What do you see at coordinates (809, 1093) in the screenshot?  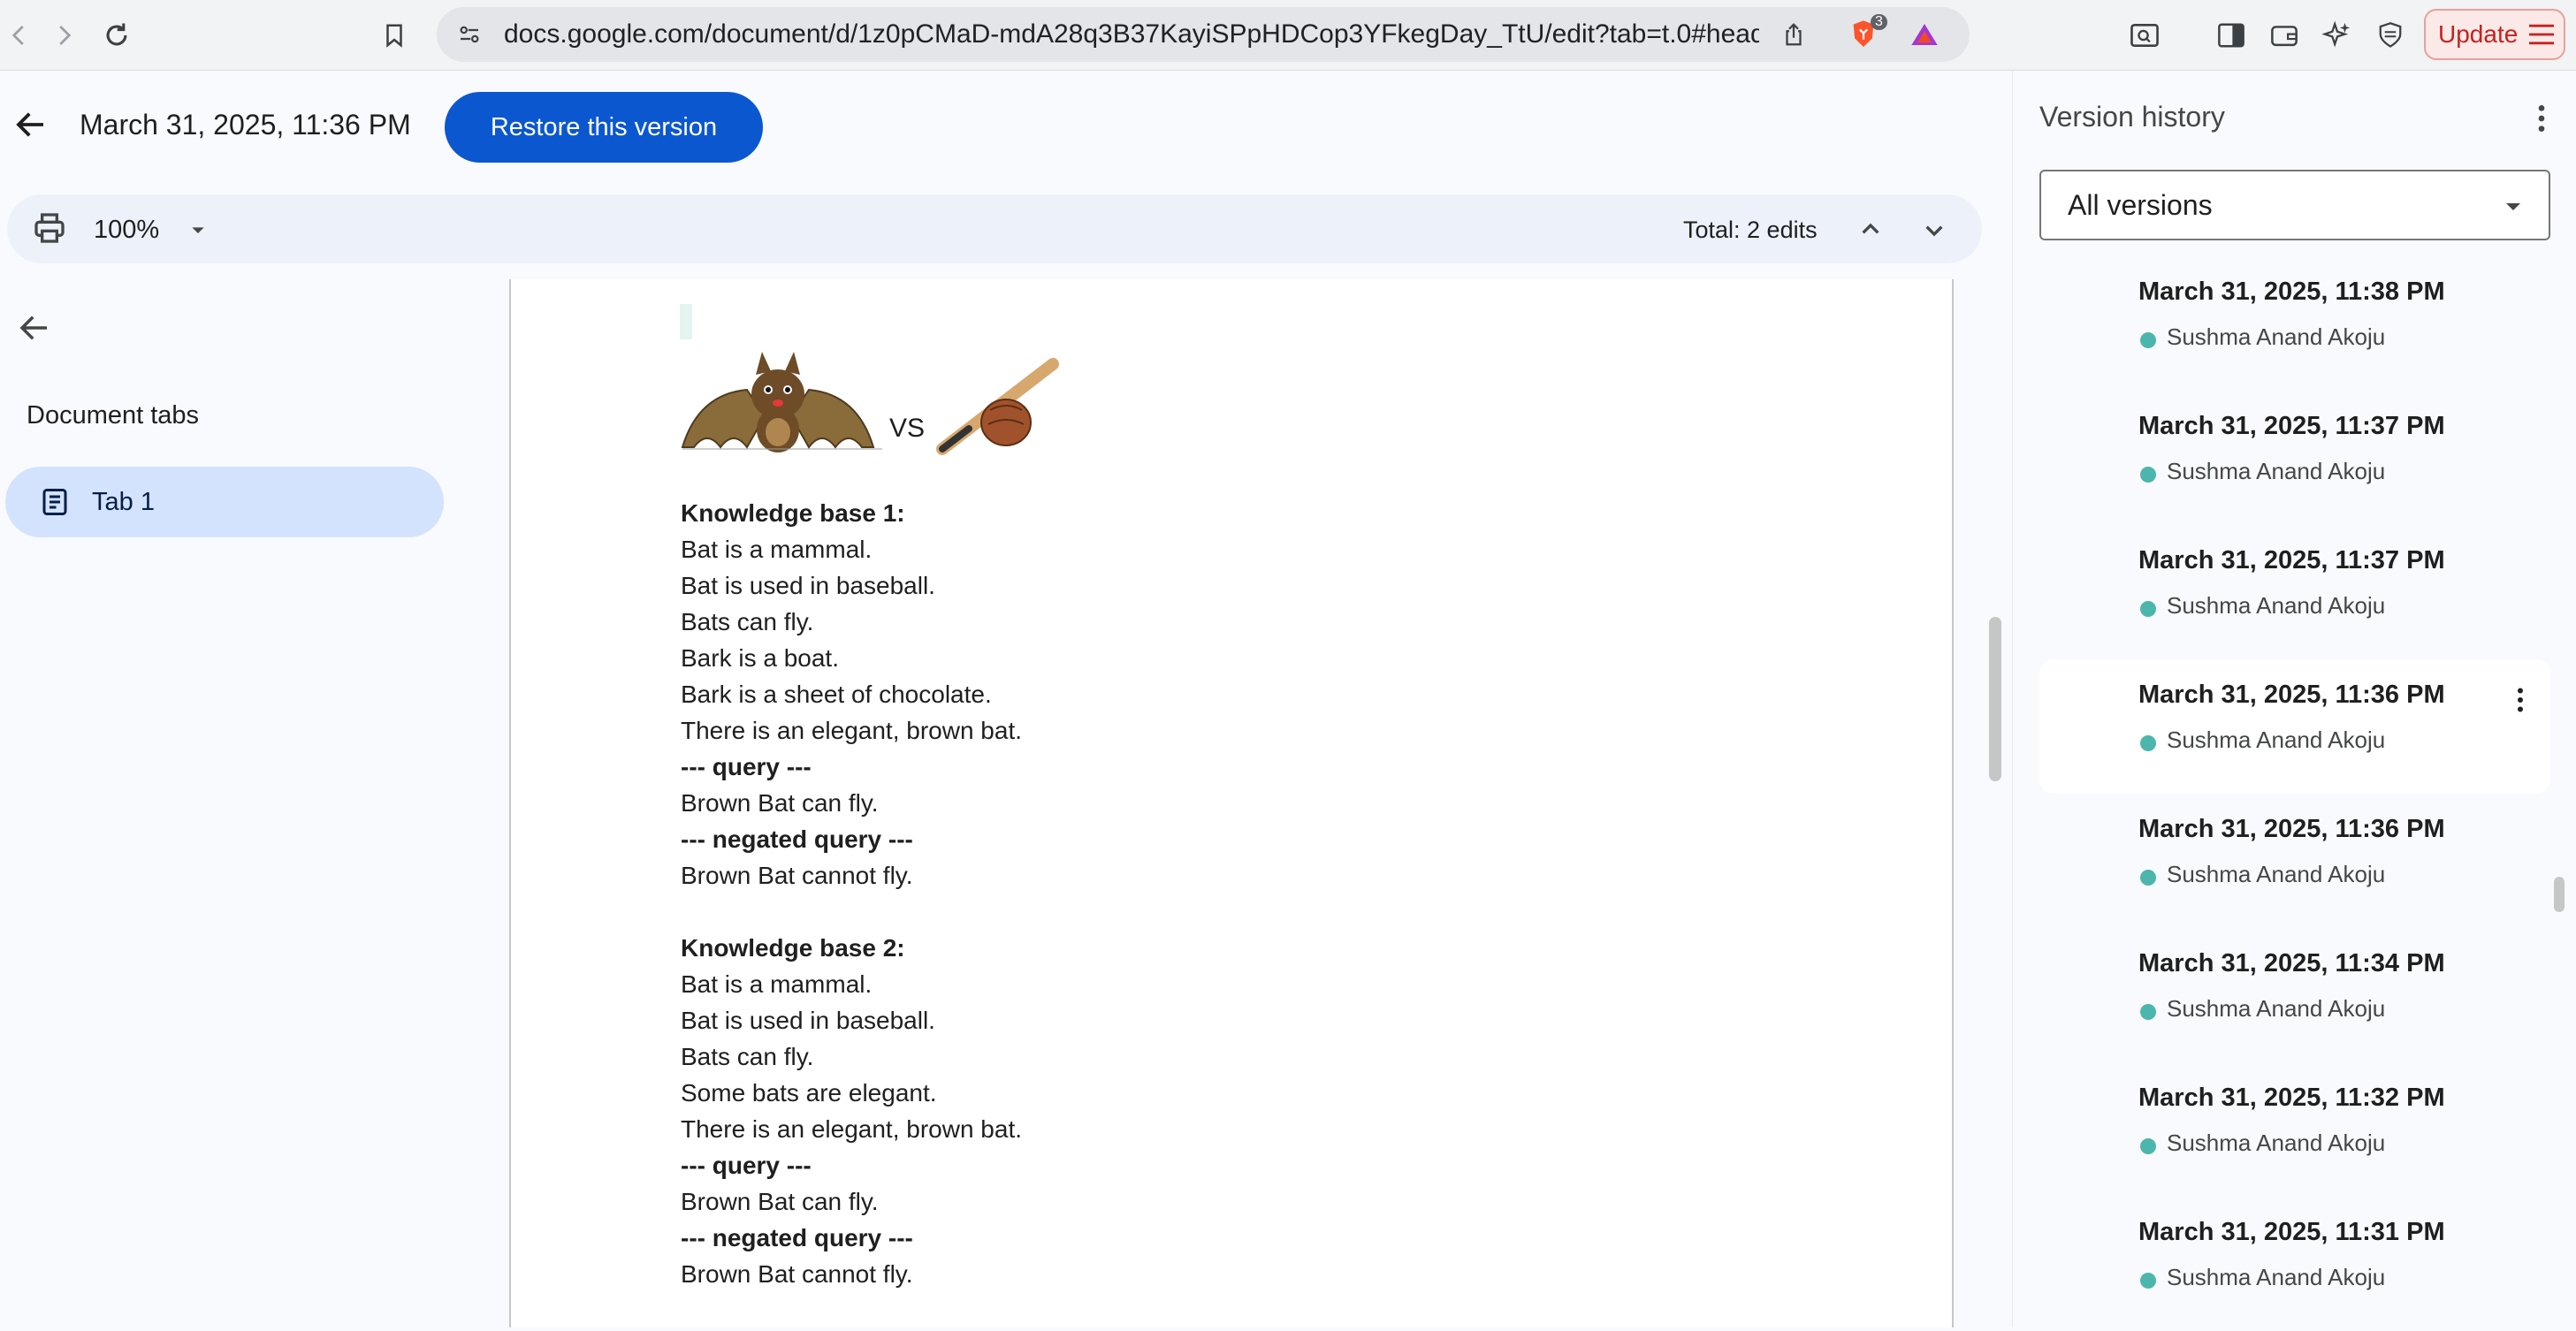 I see `kb2-fact: Some bats are elegant.` at bounding box center [809, 1093].